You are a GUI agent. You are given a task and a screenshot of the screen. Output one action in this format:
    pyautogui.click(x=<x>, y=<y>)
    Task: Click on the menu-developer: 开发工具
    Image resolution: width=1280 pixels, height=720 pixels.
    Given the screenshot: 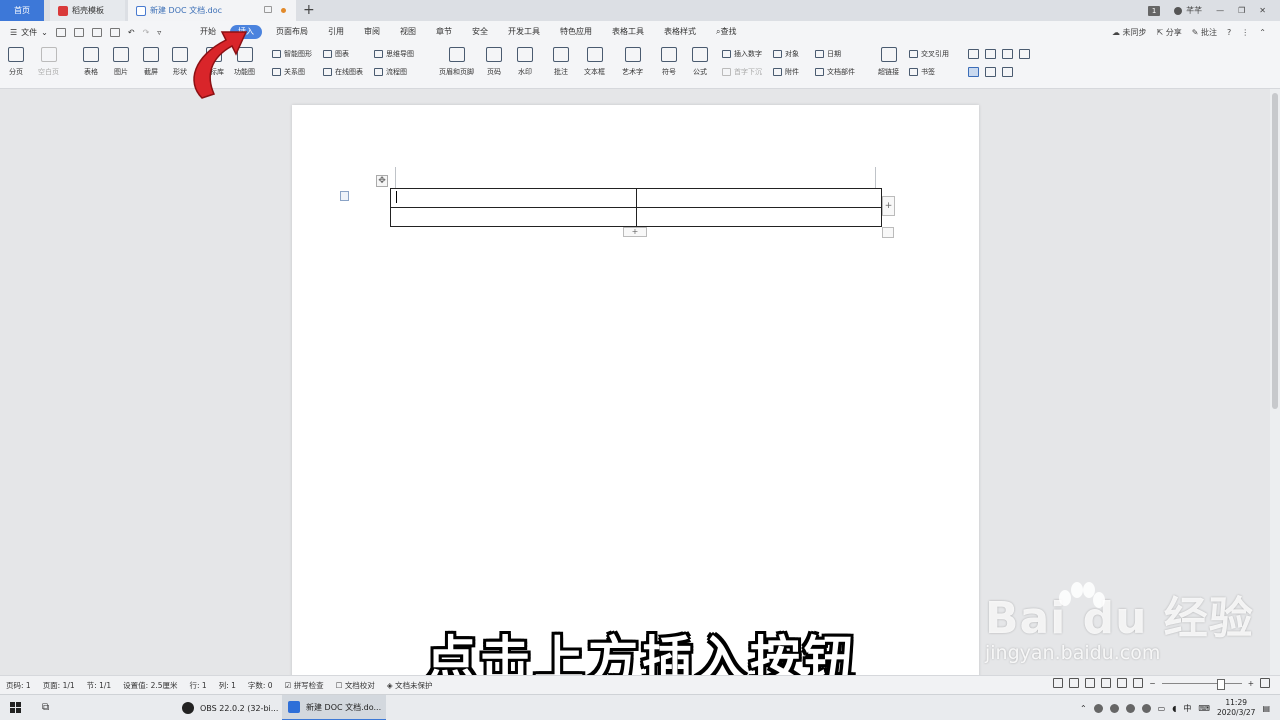 What is the action you would take?
    pyautogui.click(x=524, y=32)
    